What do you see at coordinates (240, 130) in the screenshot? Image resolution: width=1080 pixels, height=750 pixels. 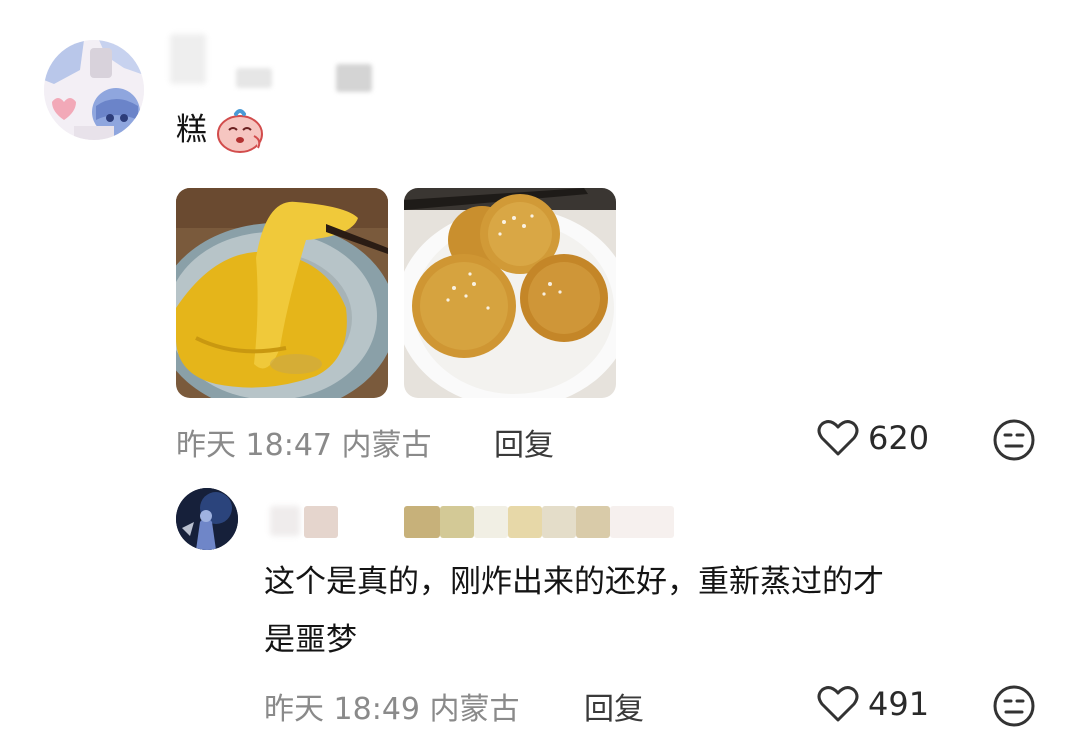 I see `crying-bean-sticker` at bounding box center [240, 130].